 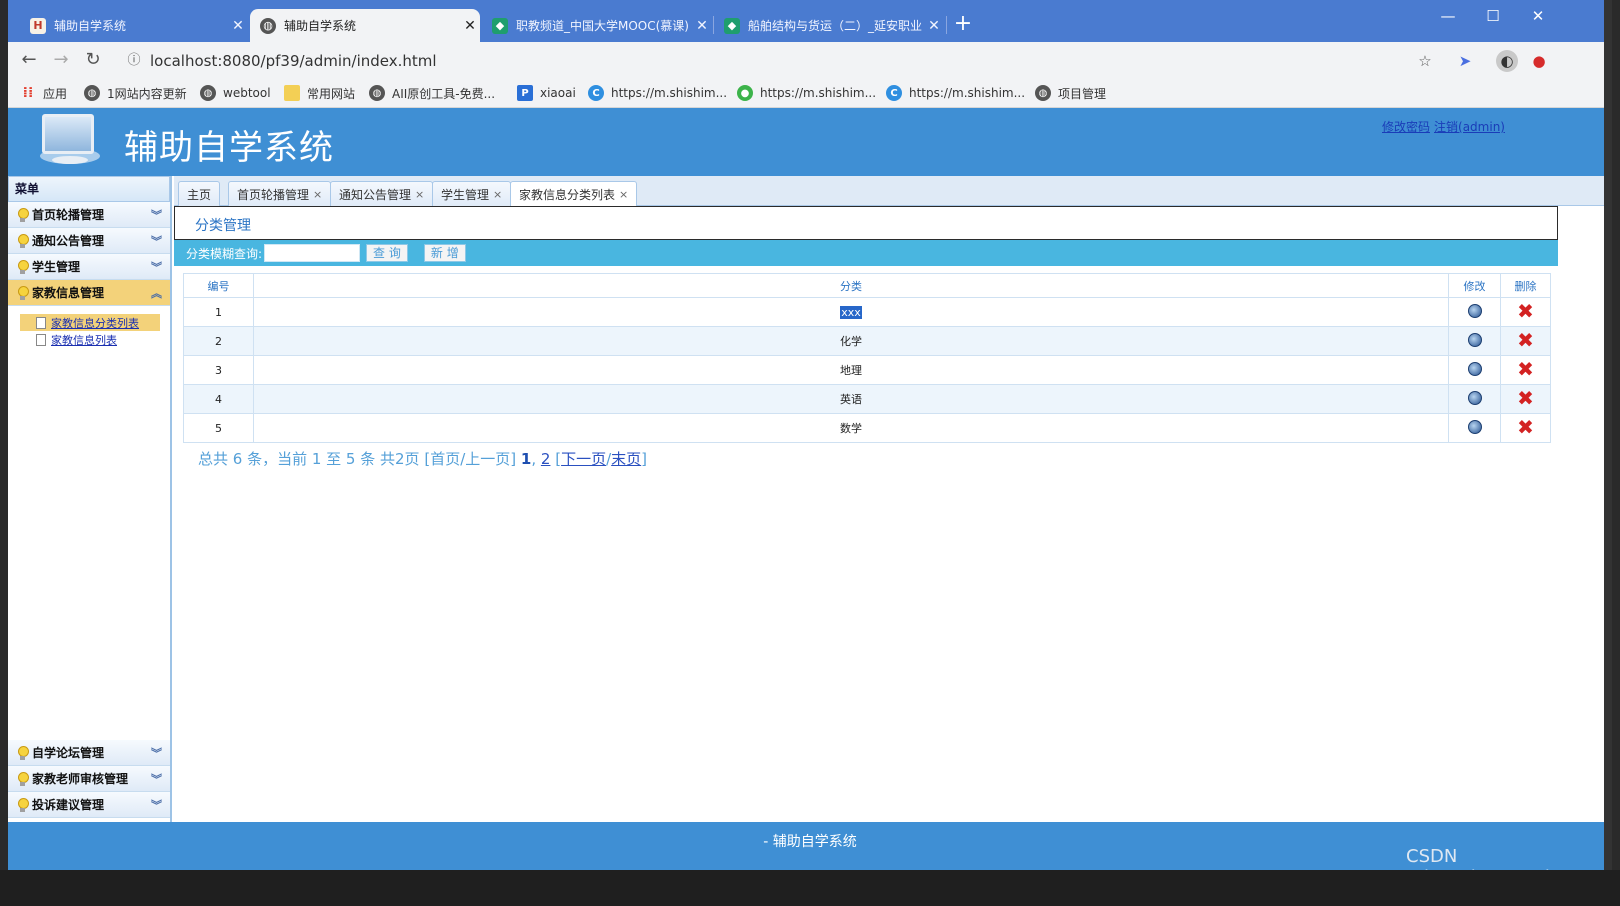 I want to click on extension-icon: ➤, so click(x=1465, y=61).